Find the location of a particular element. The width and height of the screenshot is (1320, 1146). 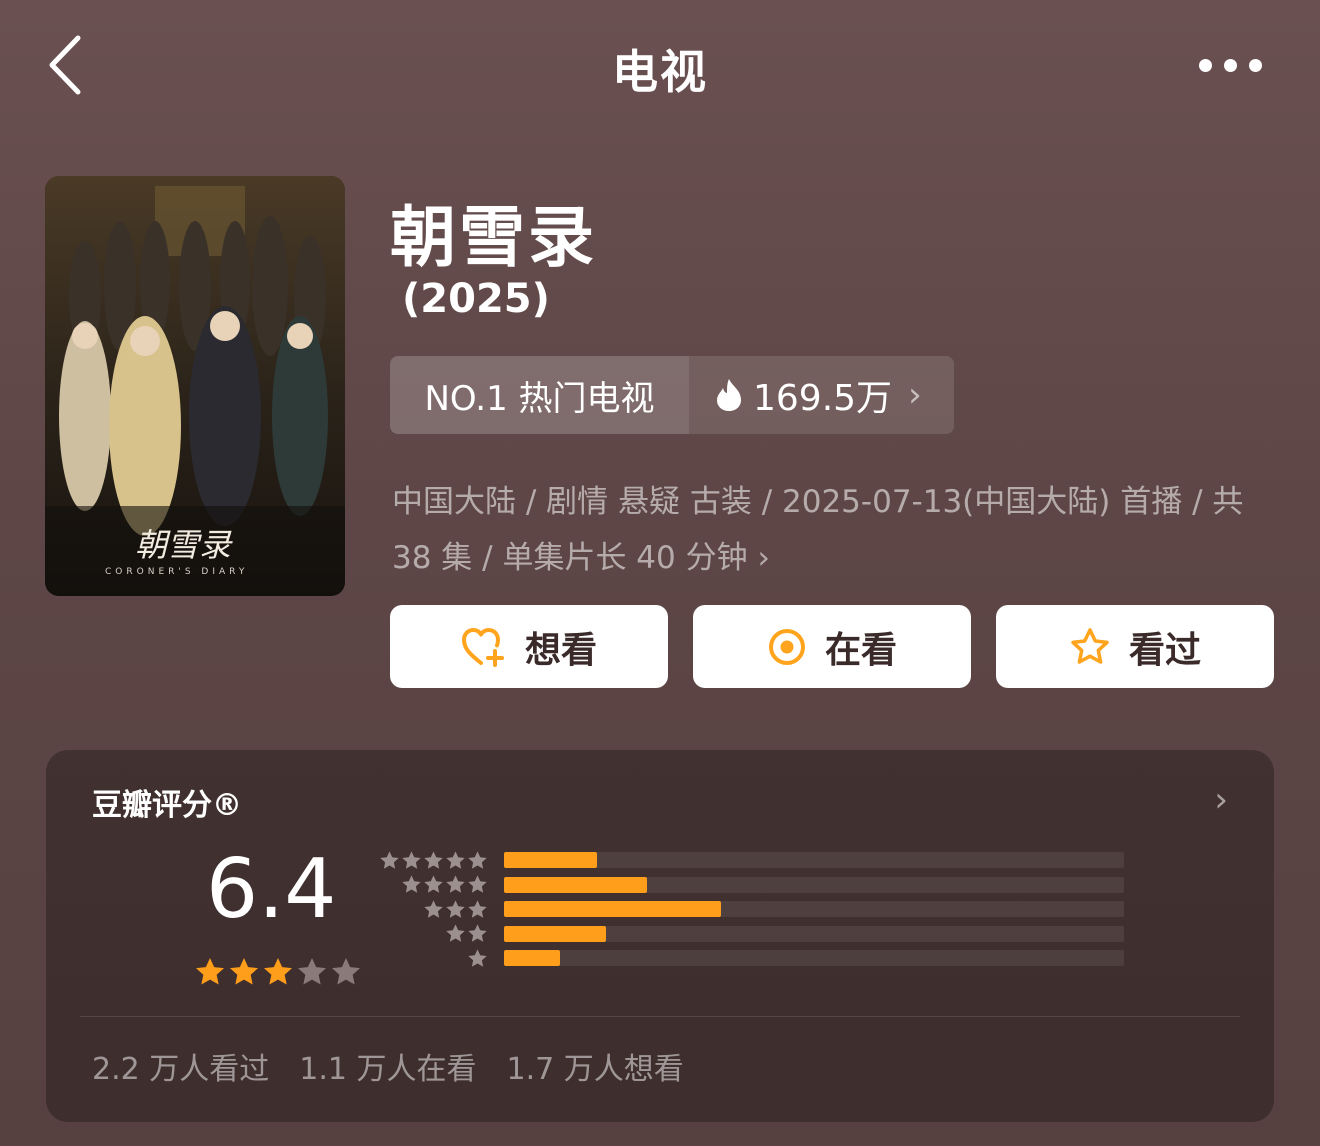

watching-label: 在看 is located at coordinates (860, 650).